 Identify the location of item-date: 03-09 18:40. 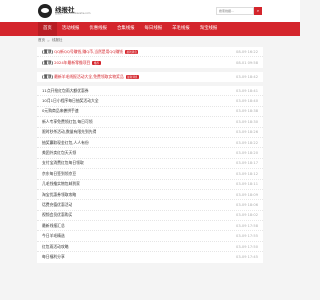
(247, 101).